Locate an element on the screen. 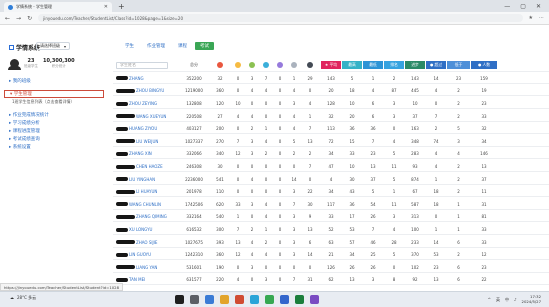  stat-cell: 33 is located at coordinates (484, 242).